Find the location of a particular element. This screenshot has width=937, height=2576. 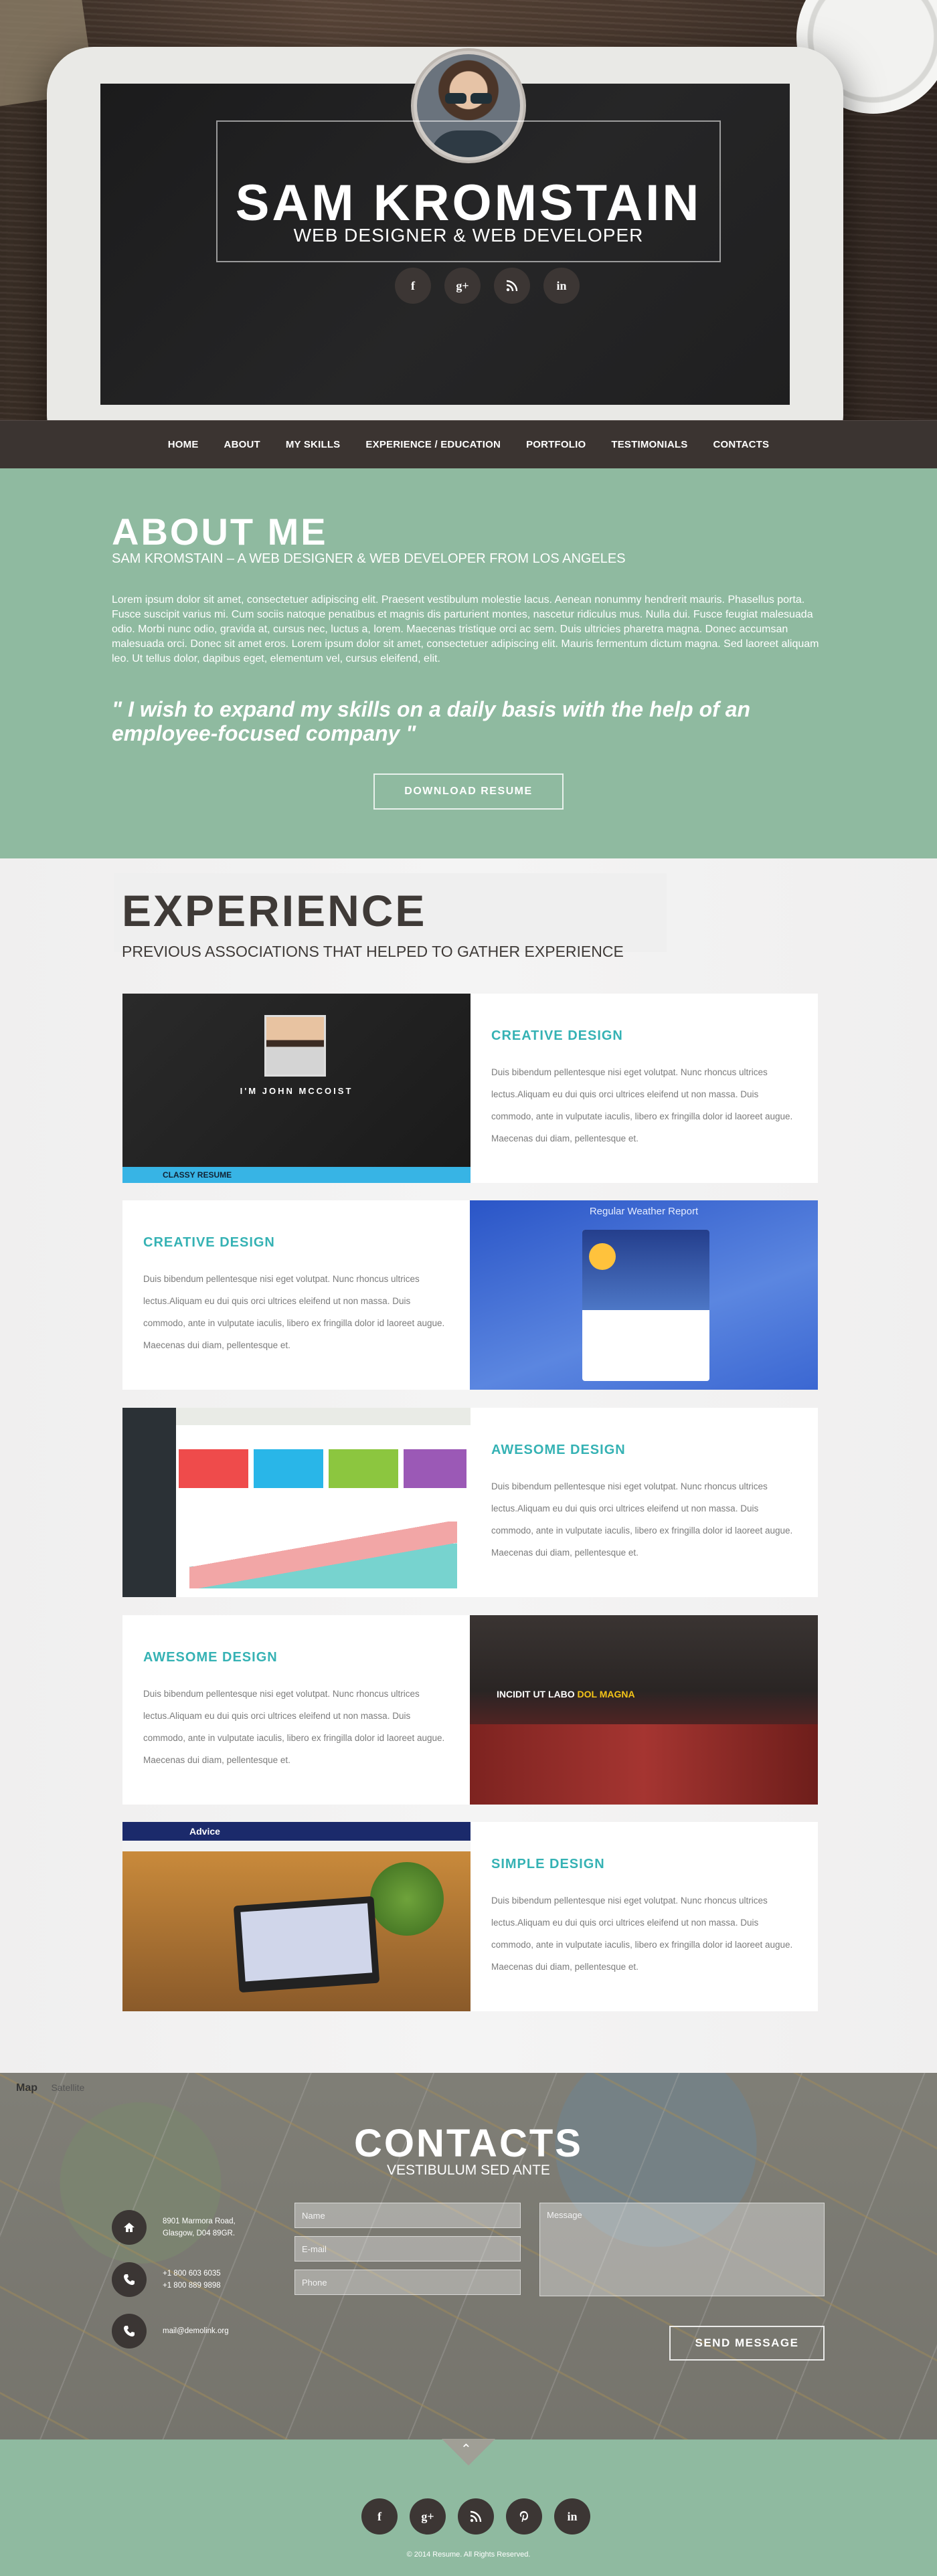

portfolio-thumbnail: I'M JOHN MCCOIST CLASSY RESUME is located at coordinates (297, 1088).